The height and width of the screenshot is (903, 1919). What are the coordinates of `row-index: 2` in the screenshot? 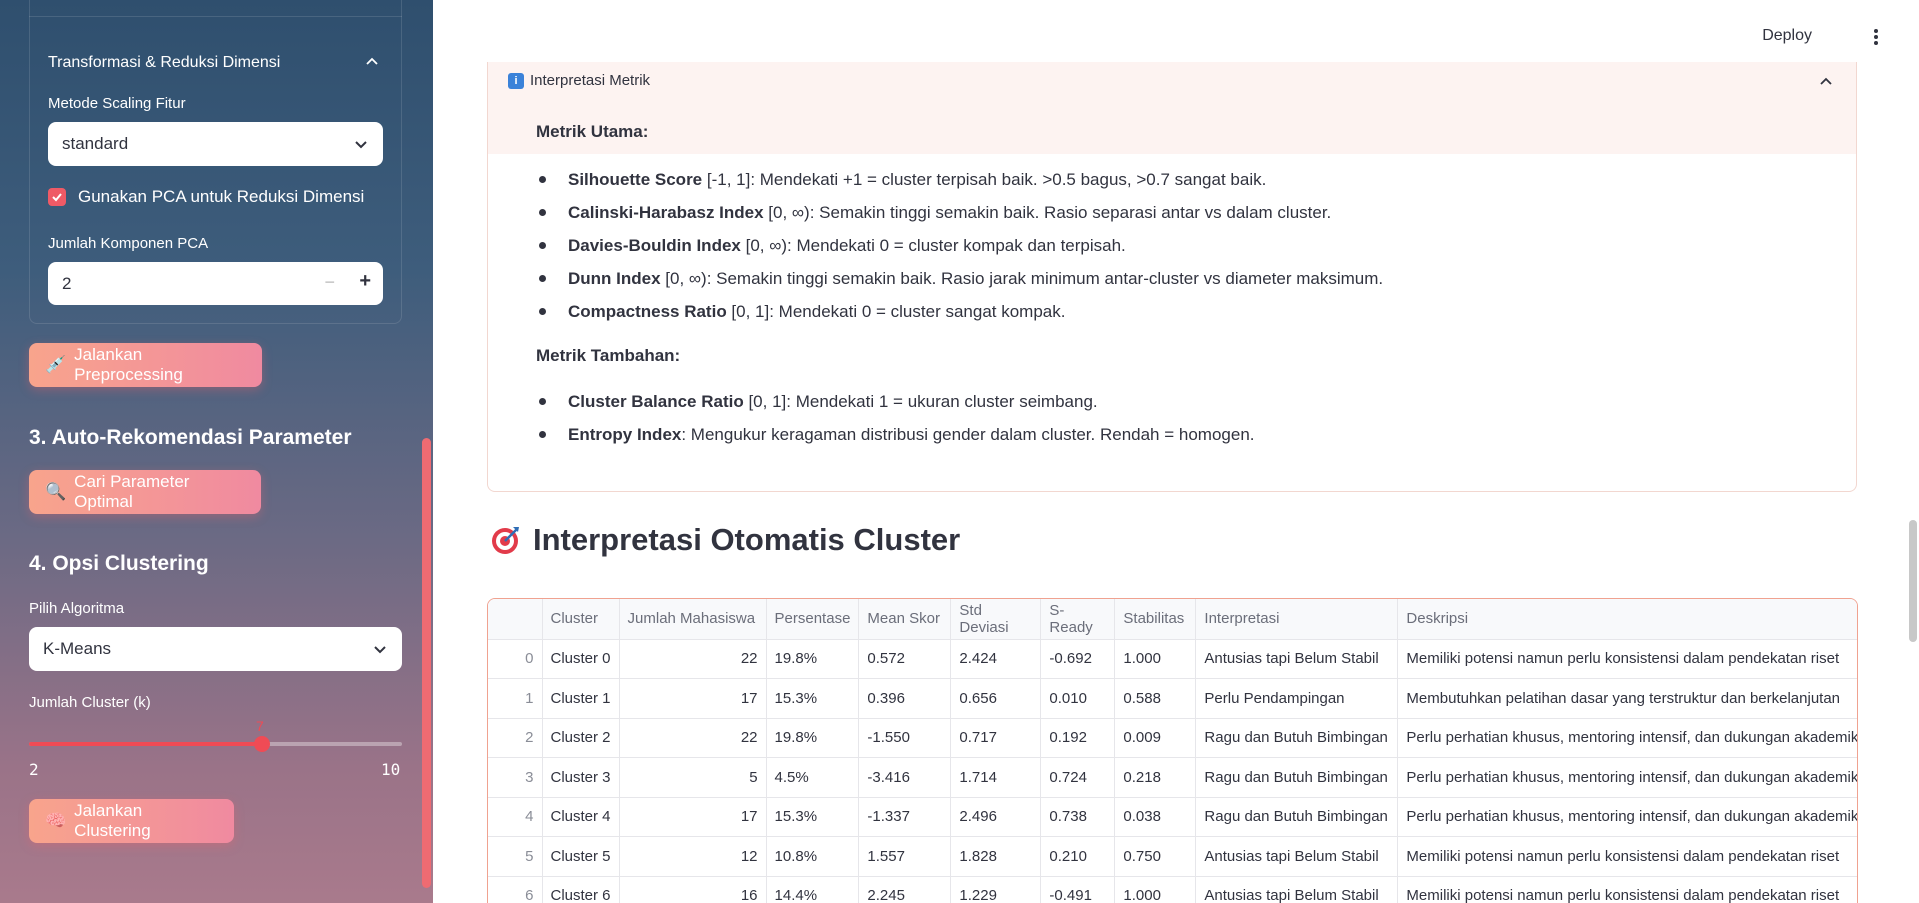 It's located at (515, 738).